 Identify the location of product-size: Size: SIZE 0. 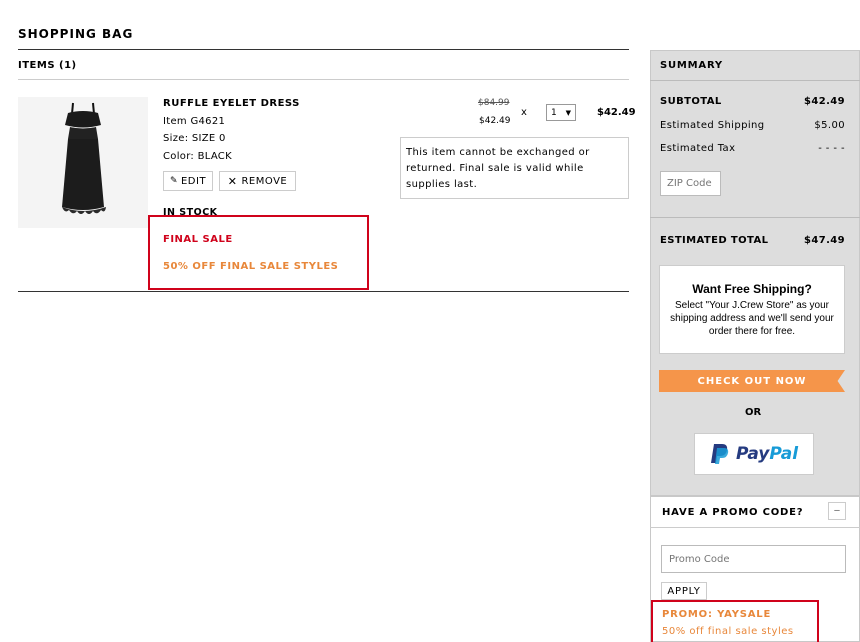
(194, 138).